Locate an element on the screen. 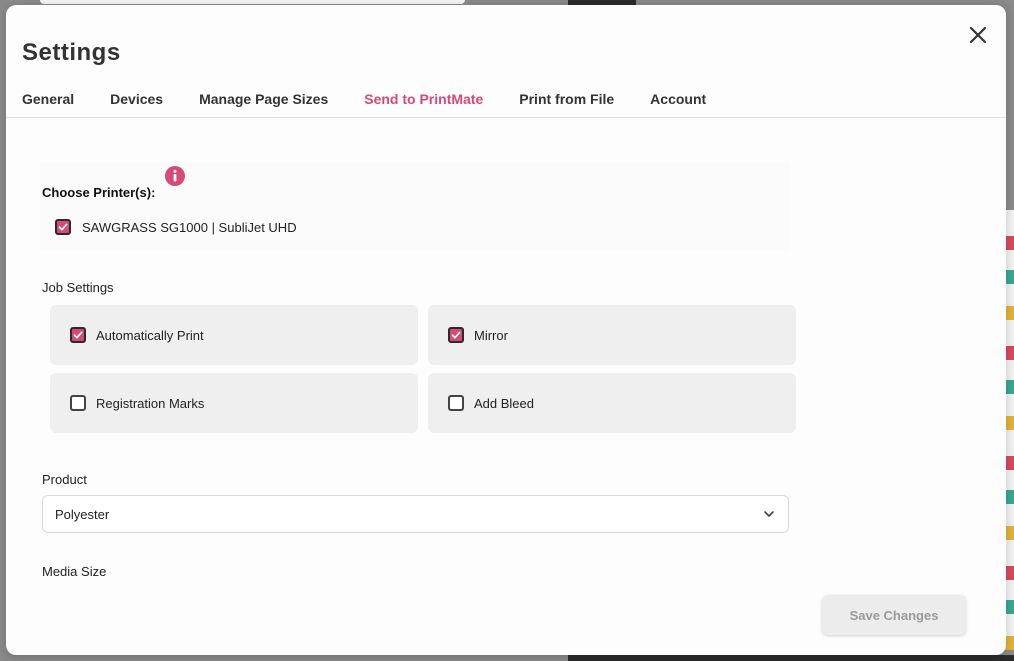 This screenshot has height=661, width=1014. close-button is located at coordinates (978, 35).